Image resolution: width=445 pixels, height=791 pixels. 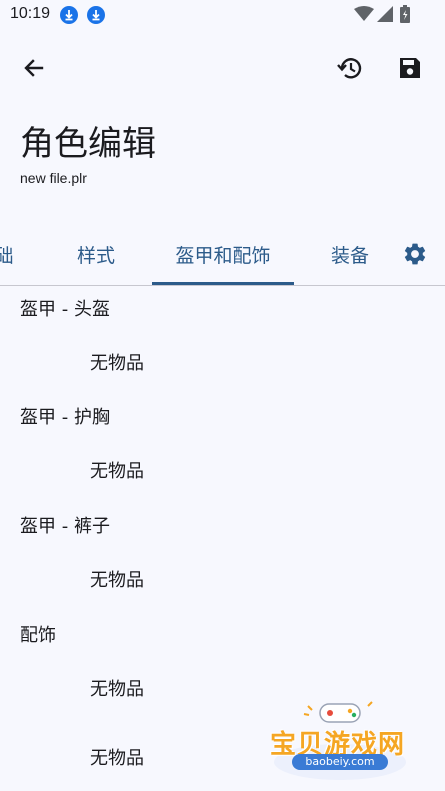 What do you see at coordinates (405, 14) in the screenshot?
I see `battery-icon` at bounding box center [405, 14].